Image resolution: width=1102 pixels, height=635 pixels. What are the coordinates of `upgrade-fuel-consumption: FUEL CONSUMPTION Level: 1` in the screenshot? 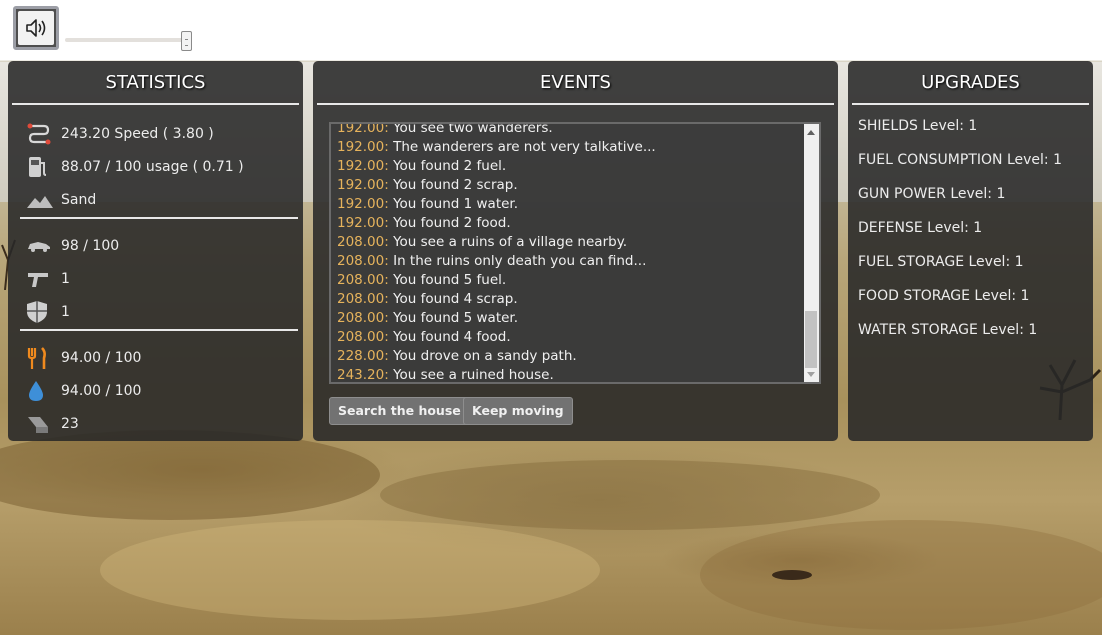 It's located at (960, 160).